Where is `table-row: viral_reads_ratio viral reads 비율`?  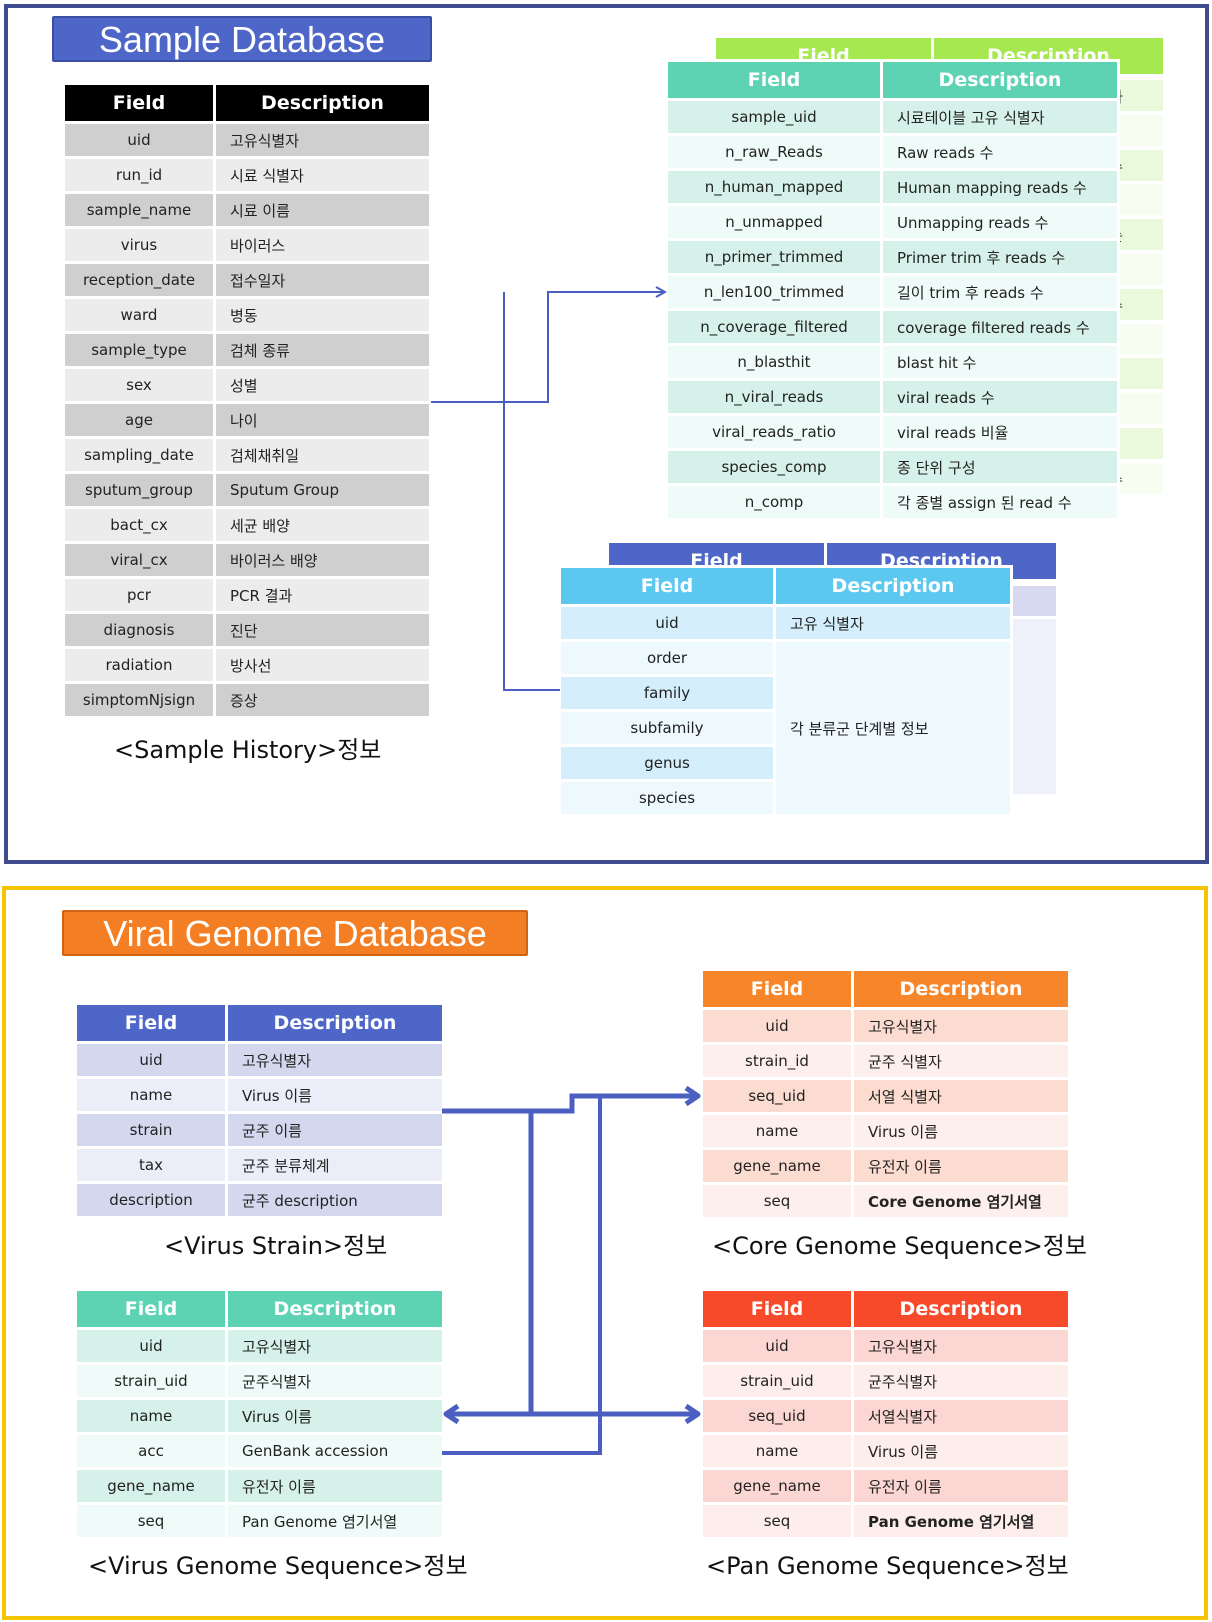
table-row: viral_reads_ratio viral reads 비율 is located at coordinates (892, 432).